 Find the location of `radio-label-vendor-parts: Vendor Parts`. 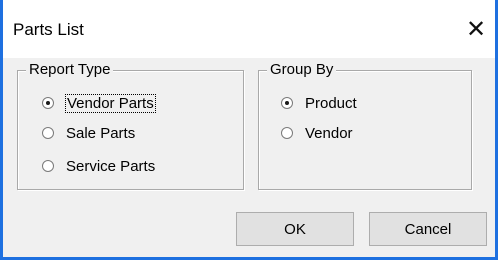

radio-label-vendor-parts: Vendor Parts is located at coordinates (110, 103).